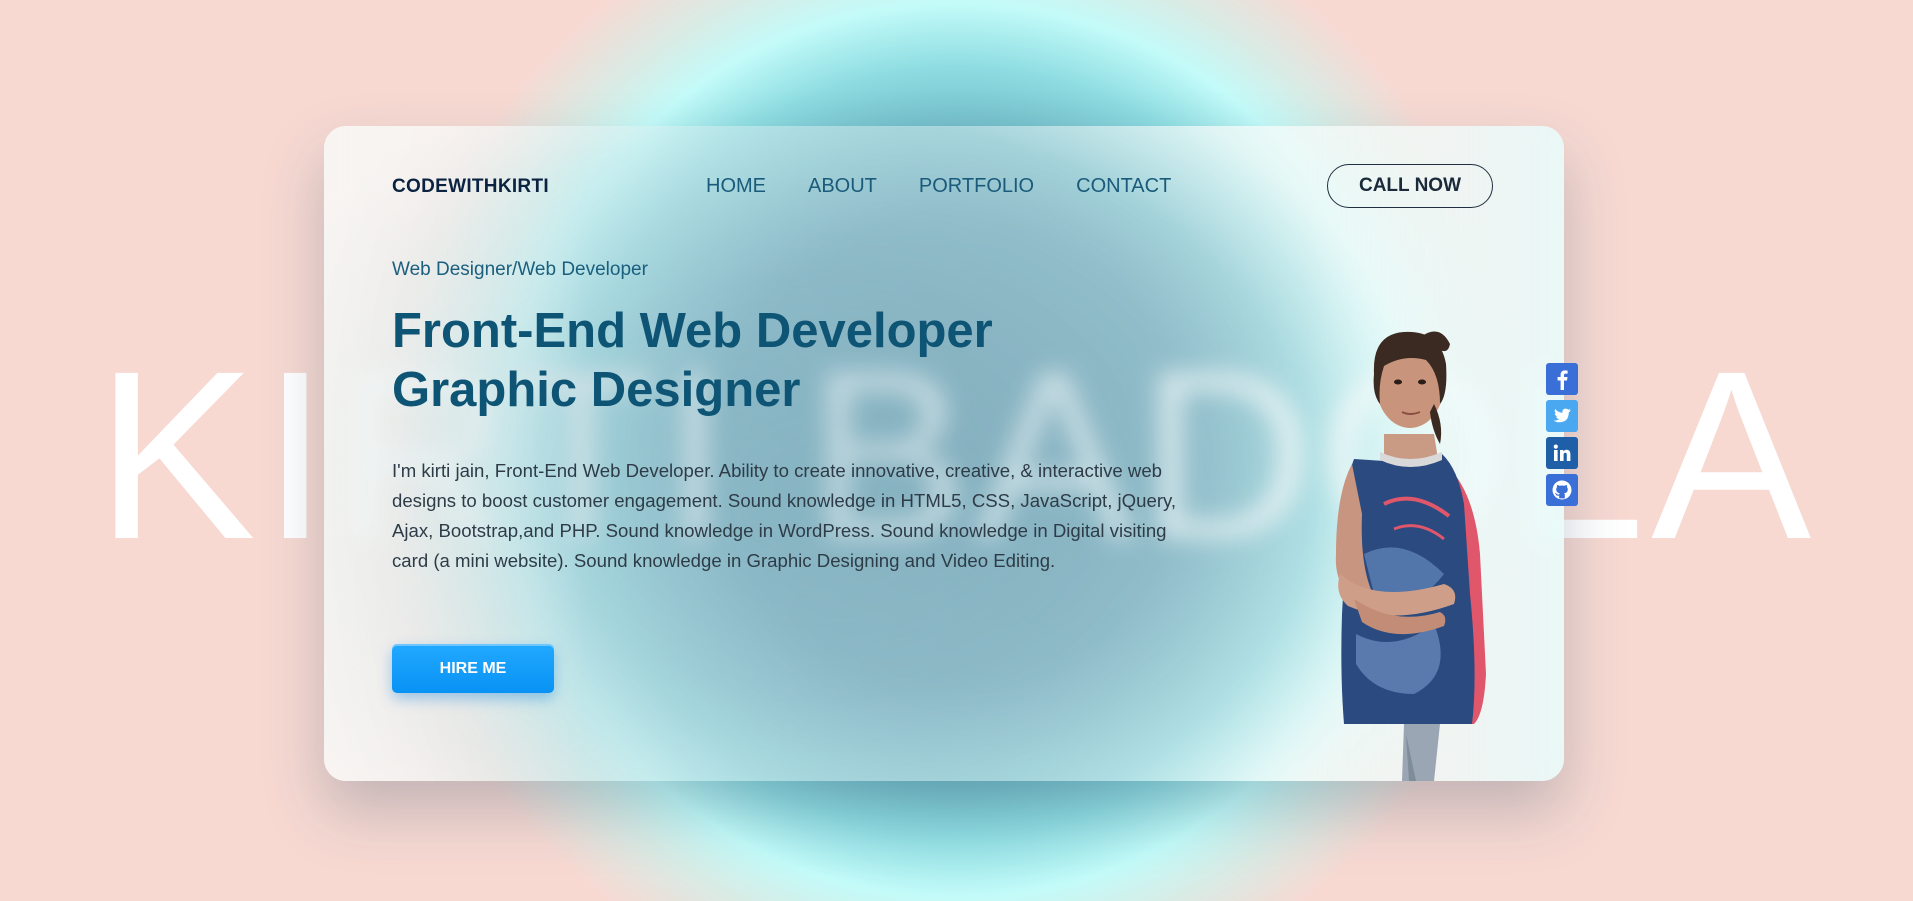  Describe the element at coordinates (473, 668) in the screenshot. I see `hire-me-button: HIRE ME` at that location.